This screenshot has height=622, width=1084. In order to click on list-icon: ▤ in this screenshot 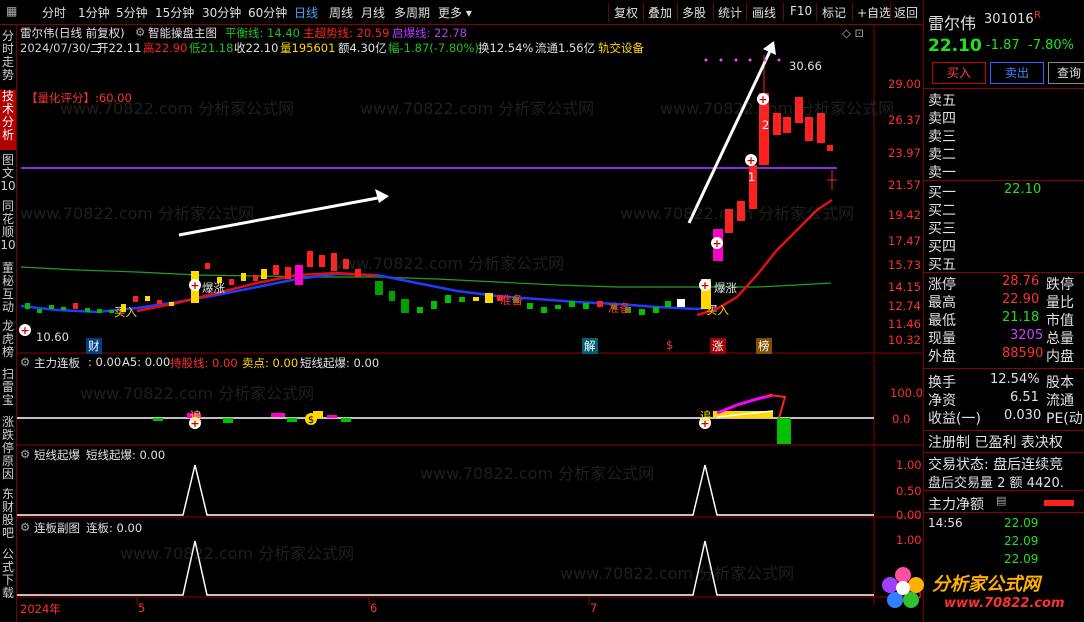, I will do `click(1001, 500)`.